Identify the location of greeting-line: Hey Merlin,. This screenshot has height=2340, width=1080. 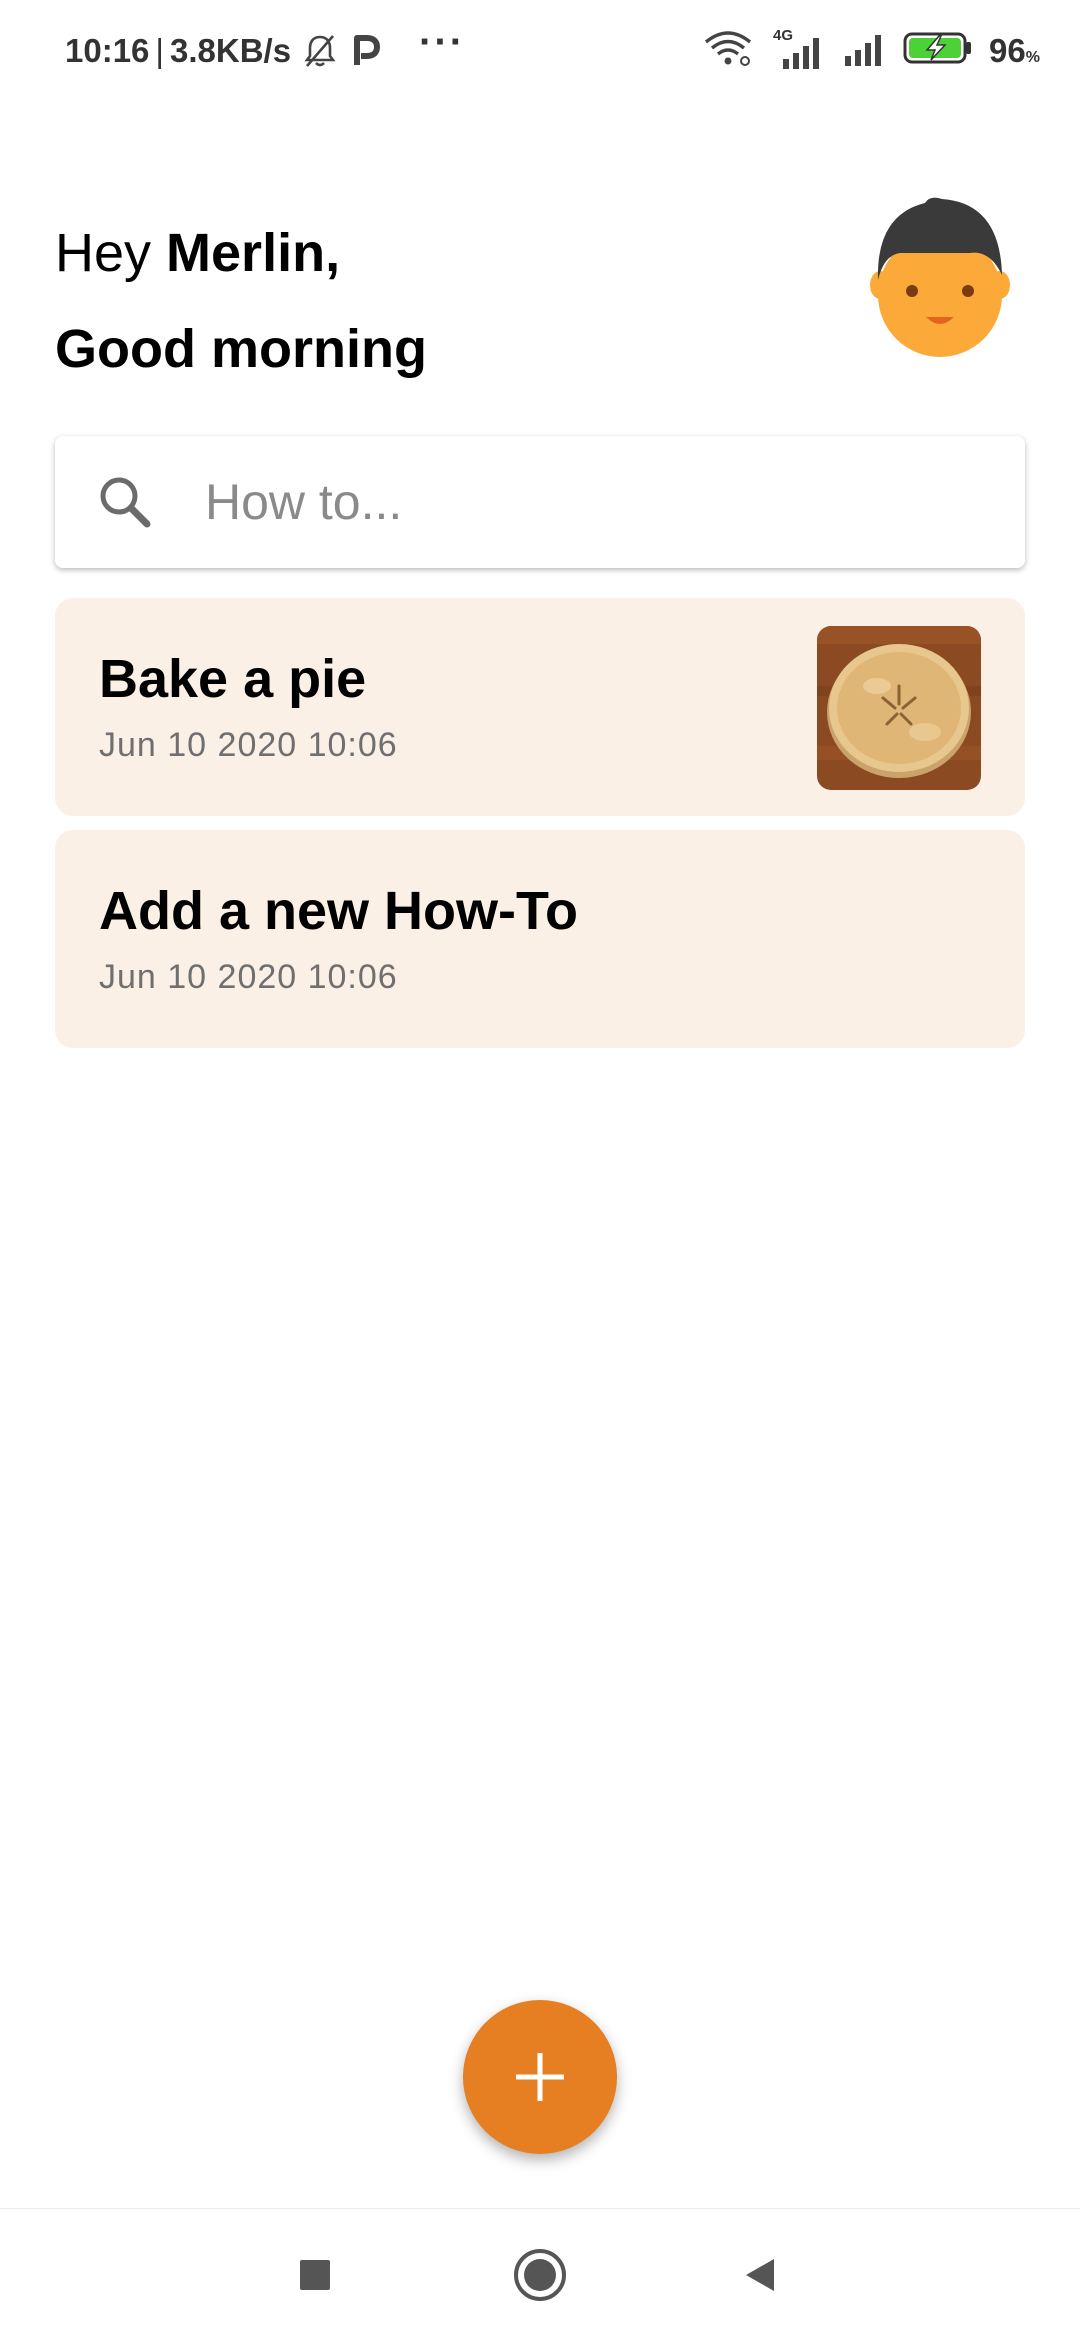
(241, 253).